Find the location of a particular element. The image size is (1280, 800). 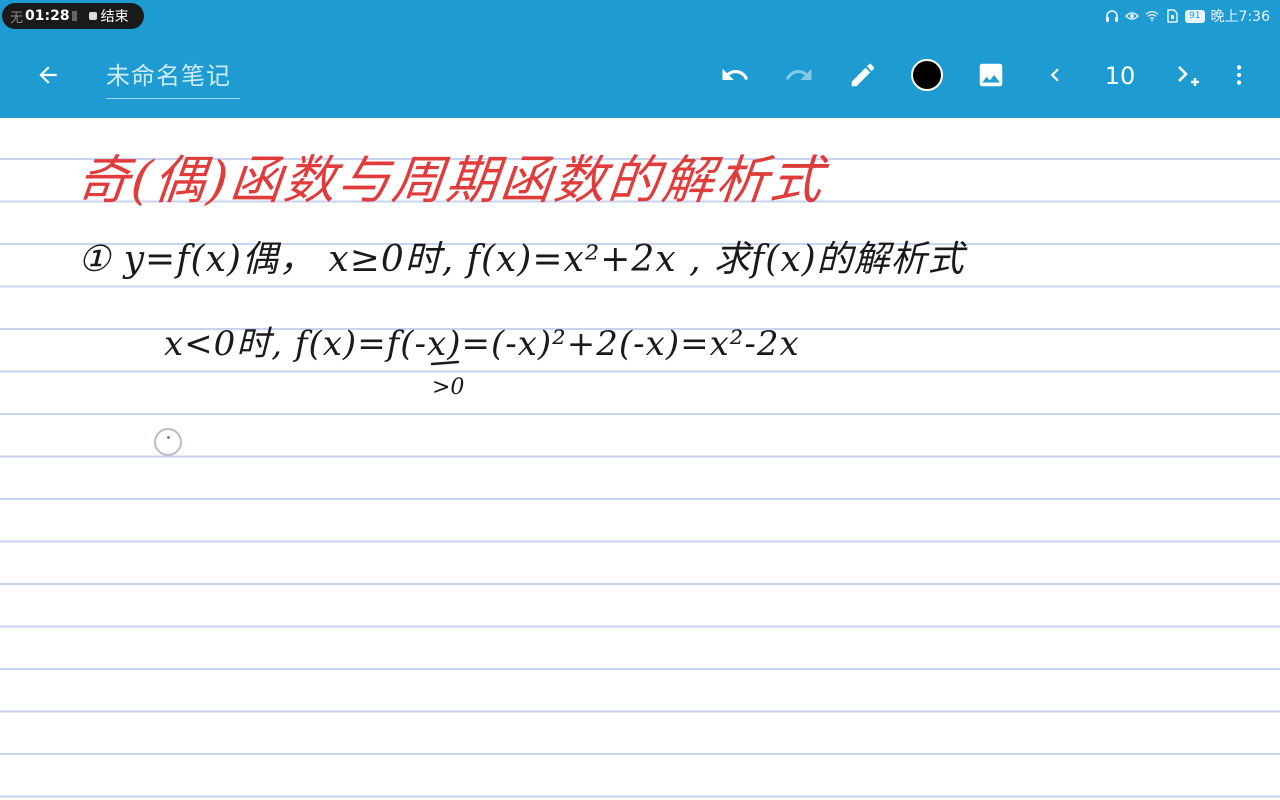

page-number: 10 is located at coordinates (1120, 76).